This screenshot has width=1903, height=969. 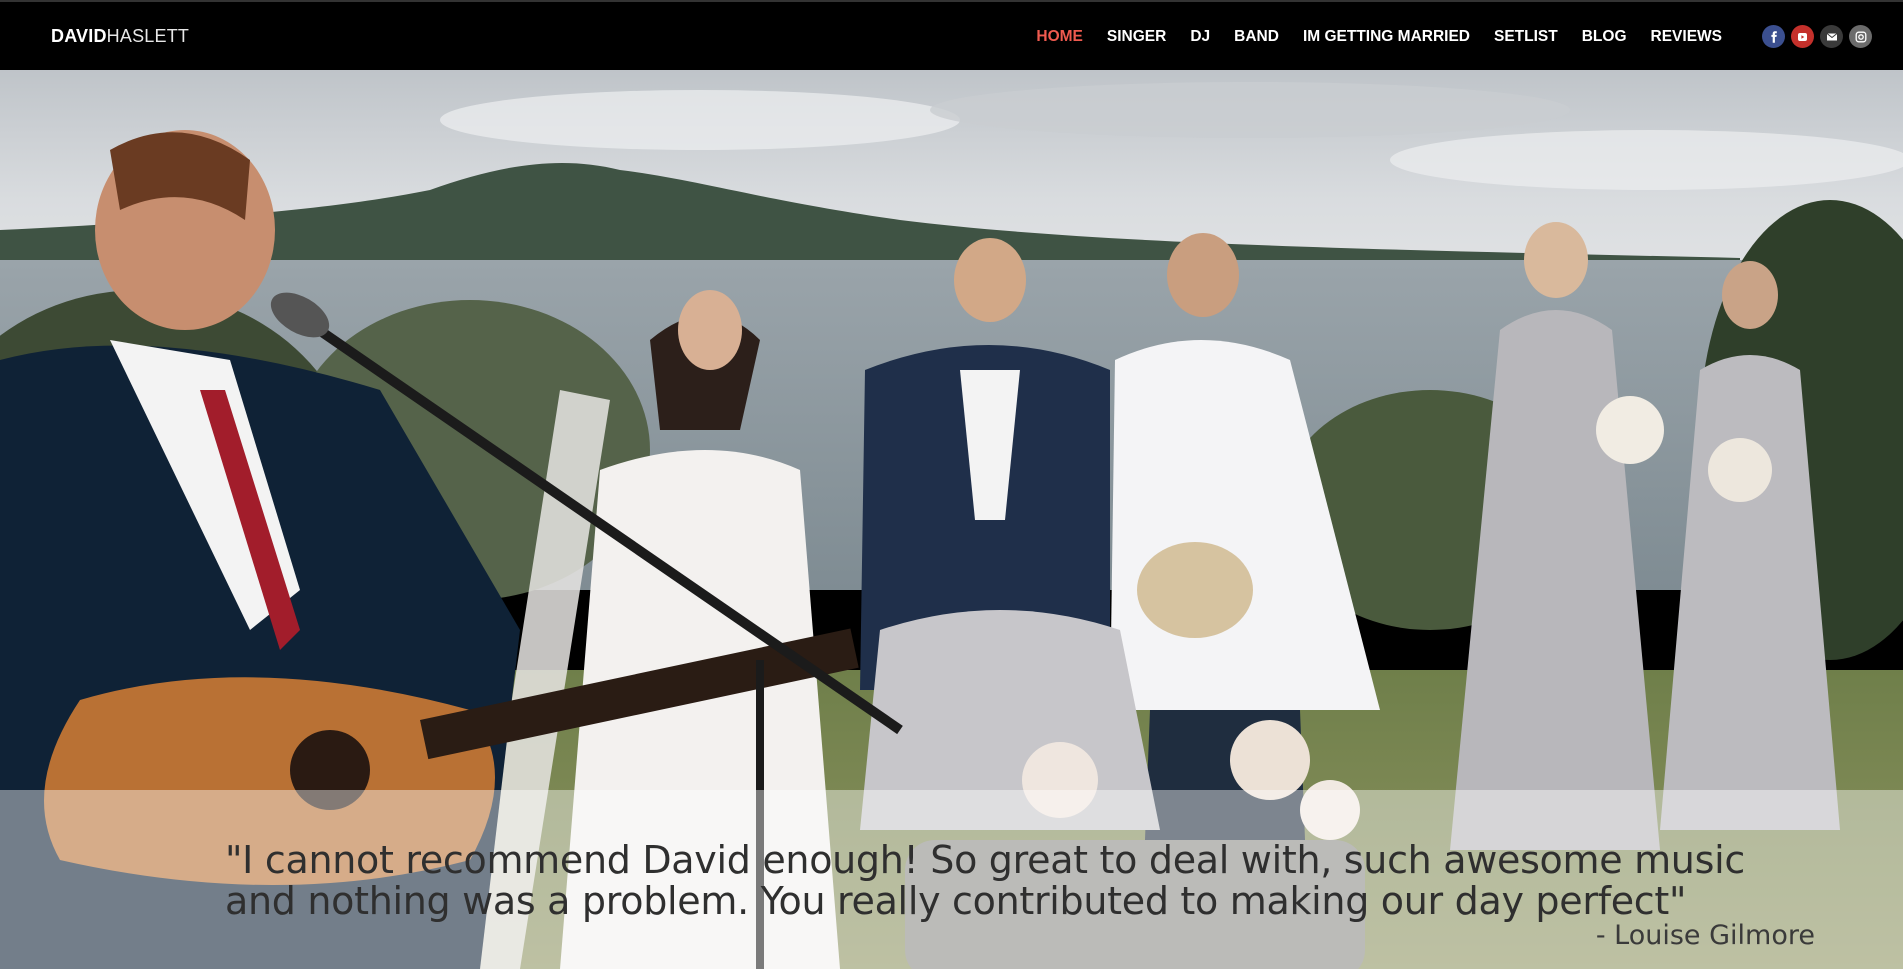 What do you see at coordinates (1831, 36) in the screenshot?
I see `email-icon` at bounding box center [1831, 36].